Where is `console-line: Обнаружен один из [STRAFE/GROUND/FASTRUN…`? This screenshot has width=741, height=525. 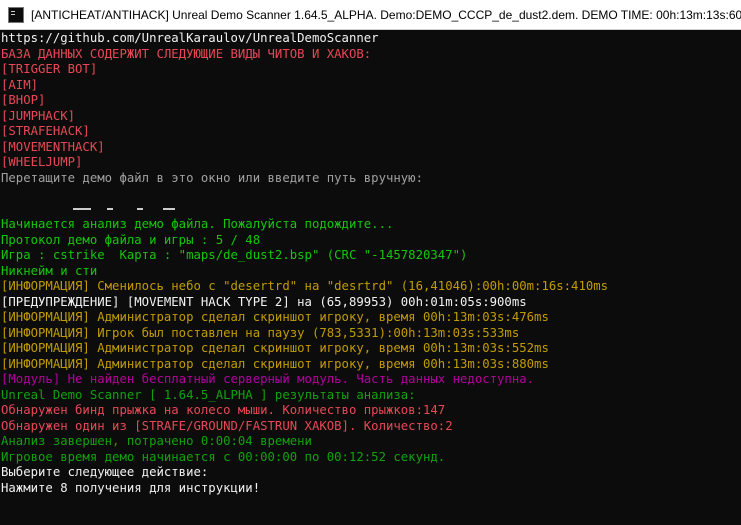
console-line: Обнаружен один из [STRAFE/GROUND/FASTRUN… is located at coordinates (227, 425).